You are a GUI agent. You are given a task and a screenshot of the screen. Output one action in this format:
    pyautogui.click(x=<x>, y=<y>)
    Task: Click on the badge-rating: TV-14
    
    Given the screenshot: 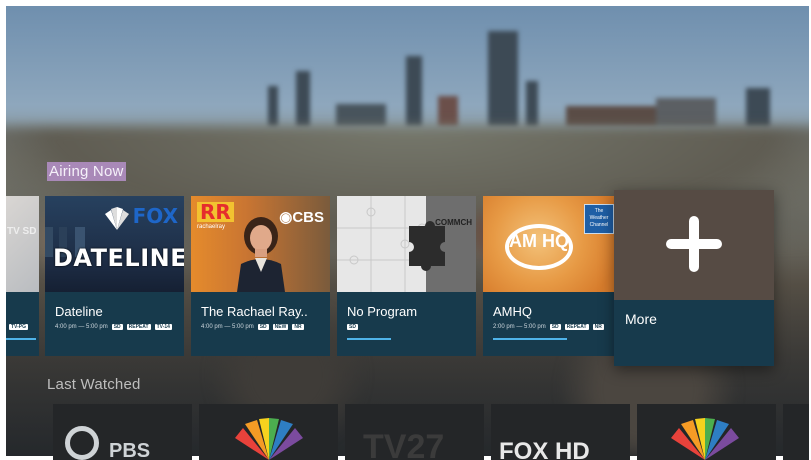 What is the action you would take?
    pyautogui.click(x=163, y=327)
    